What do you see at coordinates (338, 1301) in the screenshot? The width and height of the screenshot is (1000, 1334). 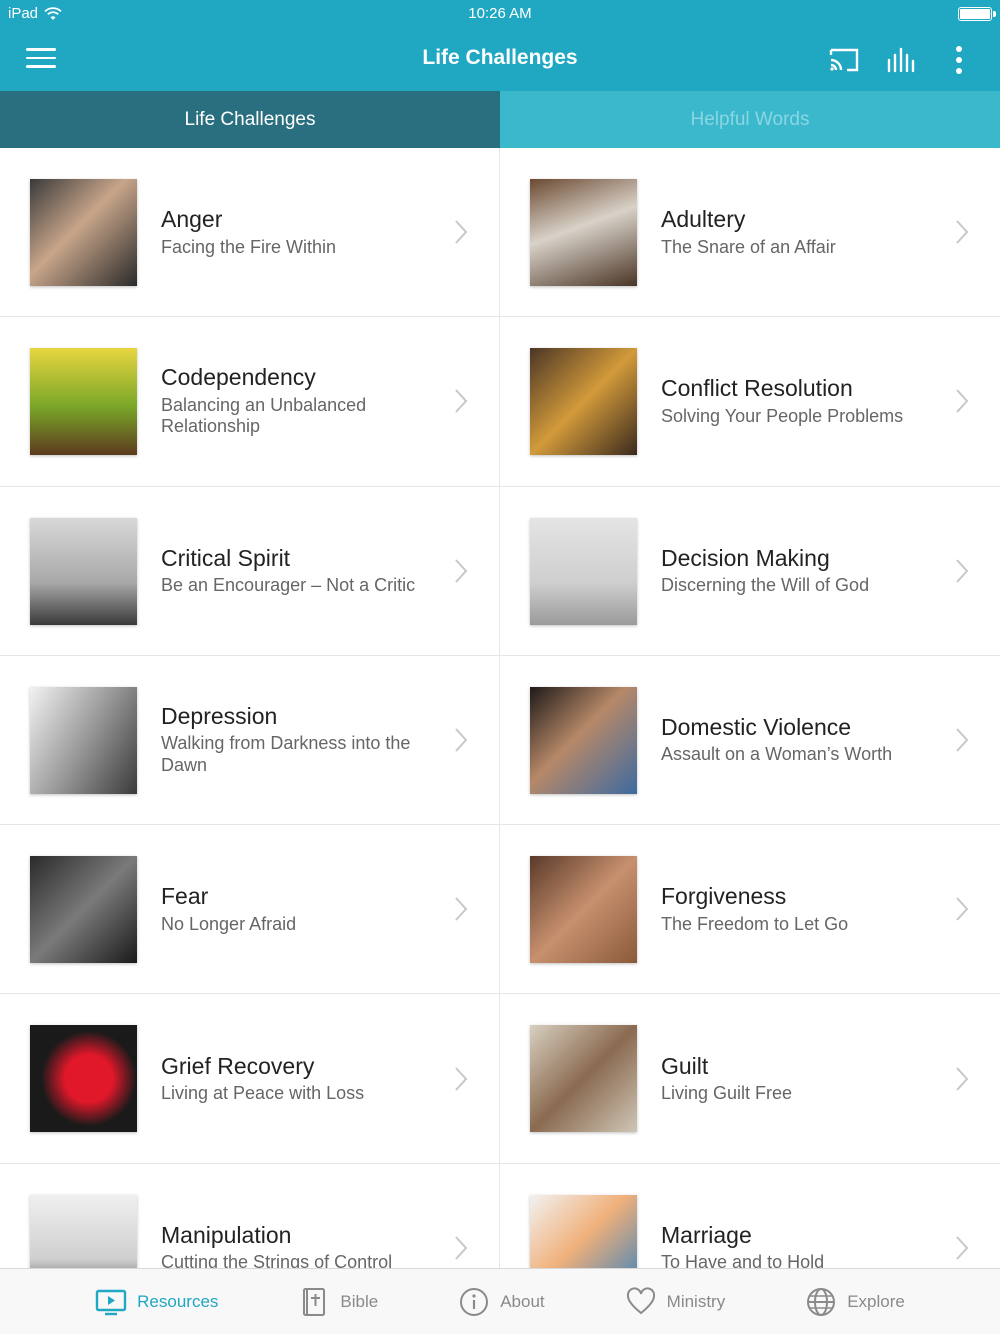 I see `bottom-tab-bible: Bible` at bounding box center [338, 1301].